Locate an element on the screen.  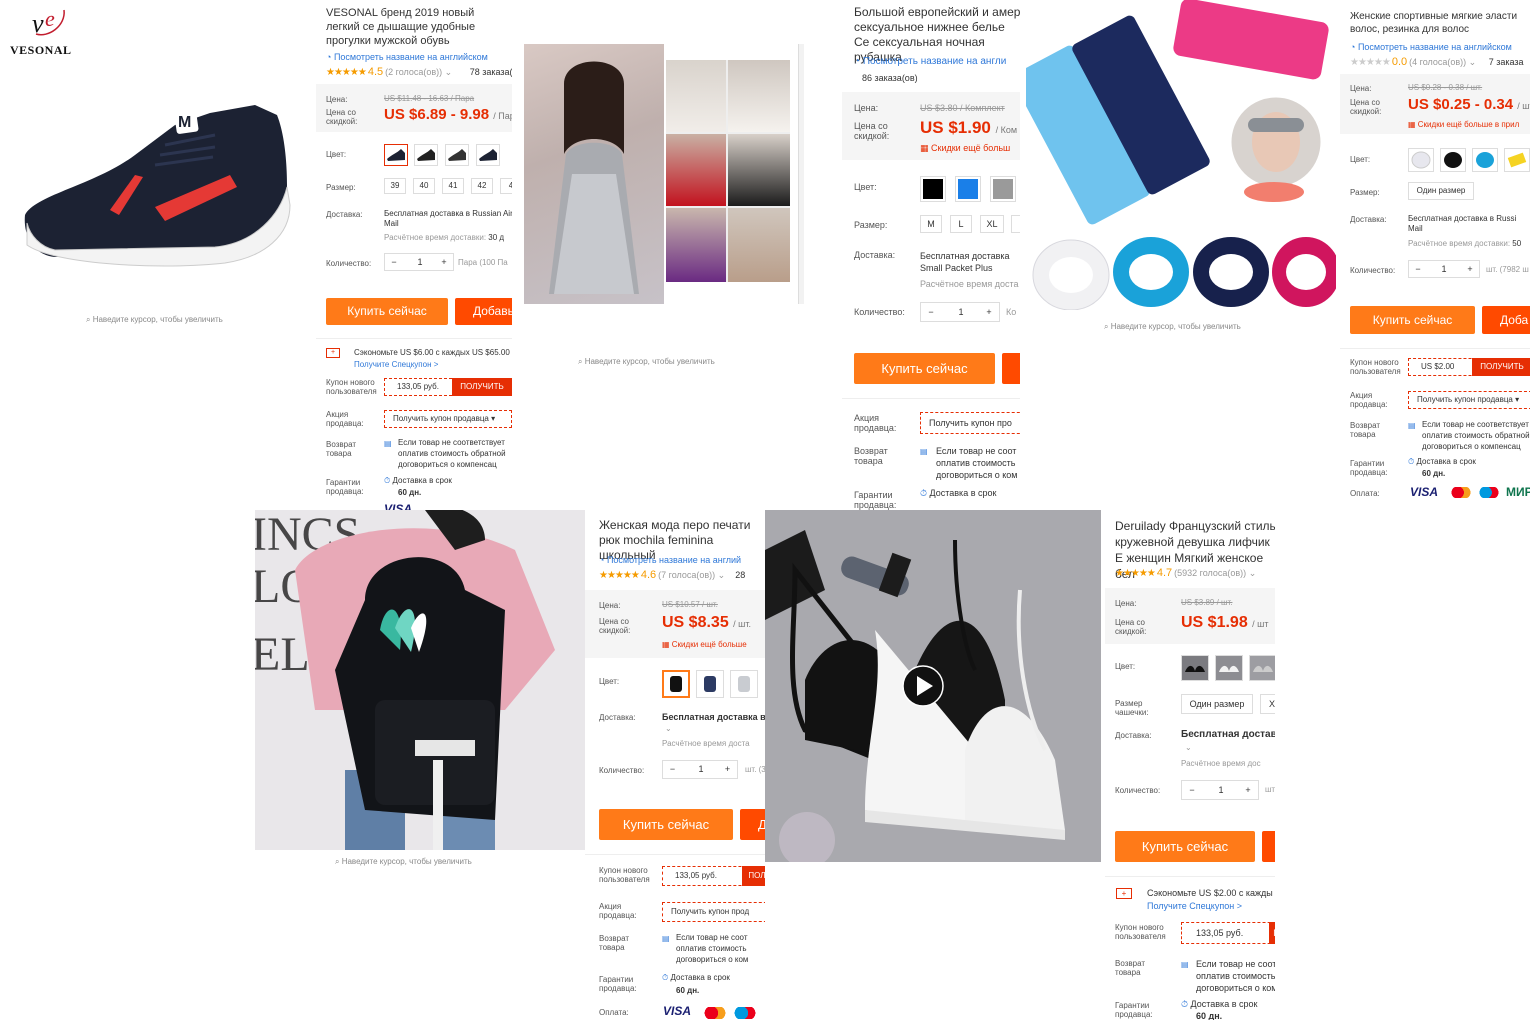
english-title-link: Посмотреть название на англий is located at coordinates (670, 560).